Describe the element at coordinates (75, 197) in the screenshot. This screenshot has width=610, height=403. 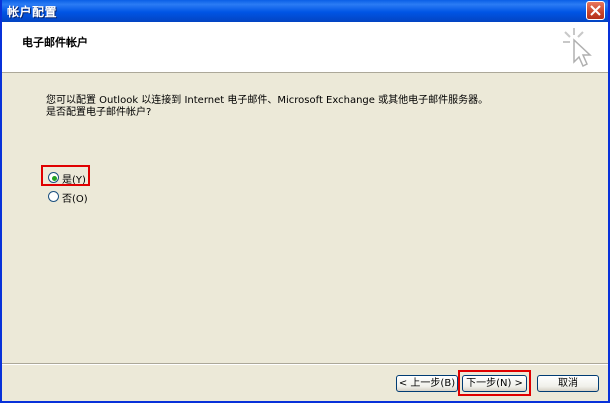
I see `radio-no-label: 否(O)` at that location.